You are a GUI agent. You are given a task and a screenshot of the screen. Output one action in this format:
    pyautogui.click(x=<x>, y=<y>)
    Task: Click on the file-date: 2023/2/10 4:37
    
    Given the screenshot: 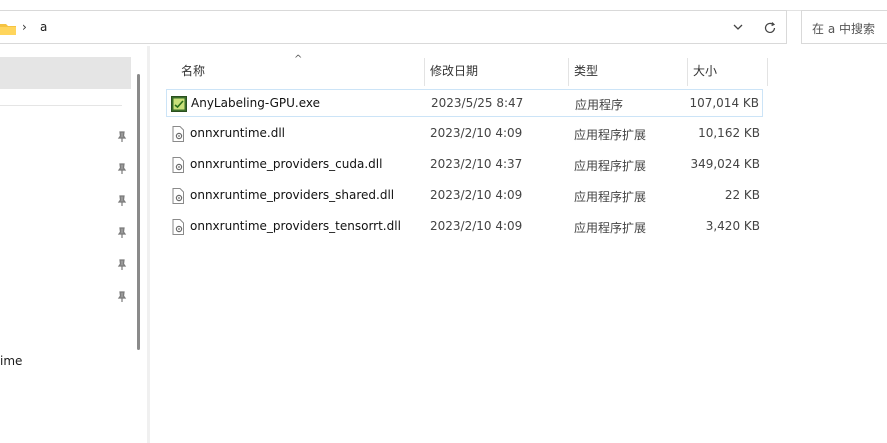 What is the action you would take?
    pyautogui.click(x=476, y=164)
    